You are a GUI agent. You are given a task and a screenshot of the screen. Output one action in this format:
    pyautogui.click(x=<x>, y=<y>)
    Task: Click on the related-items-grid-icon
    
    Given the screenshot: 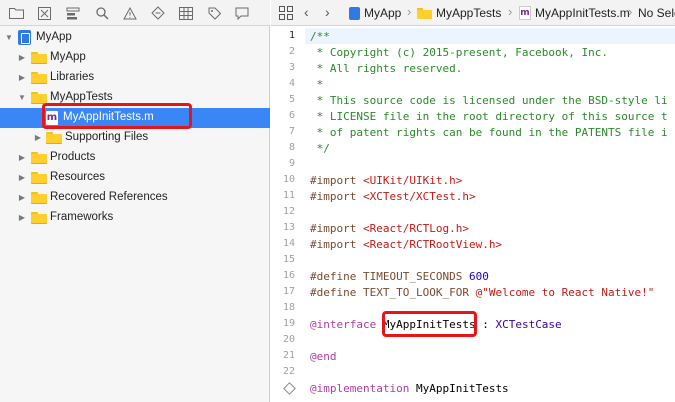 What is the action you would take?
    pyautogui.click(x=286, y=13)
    